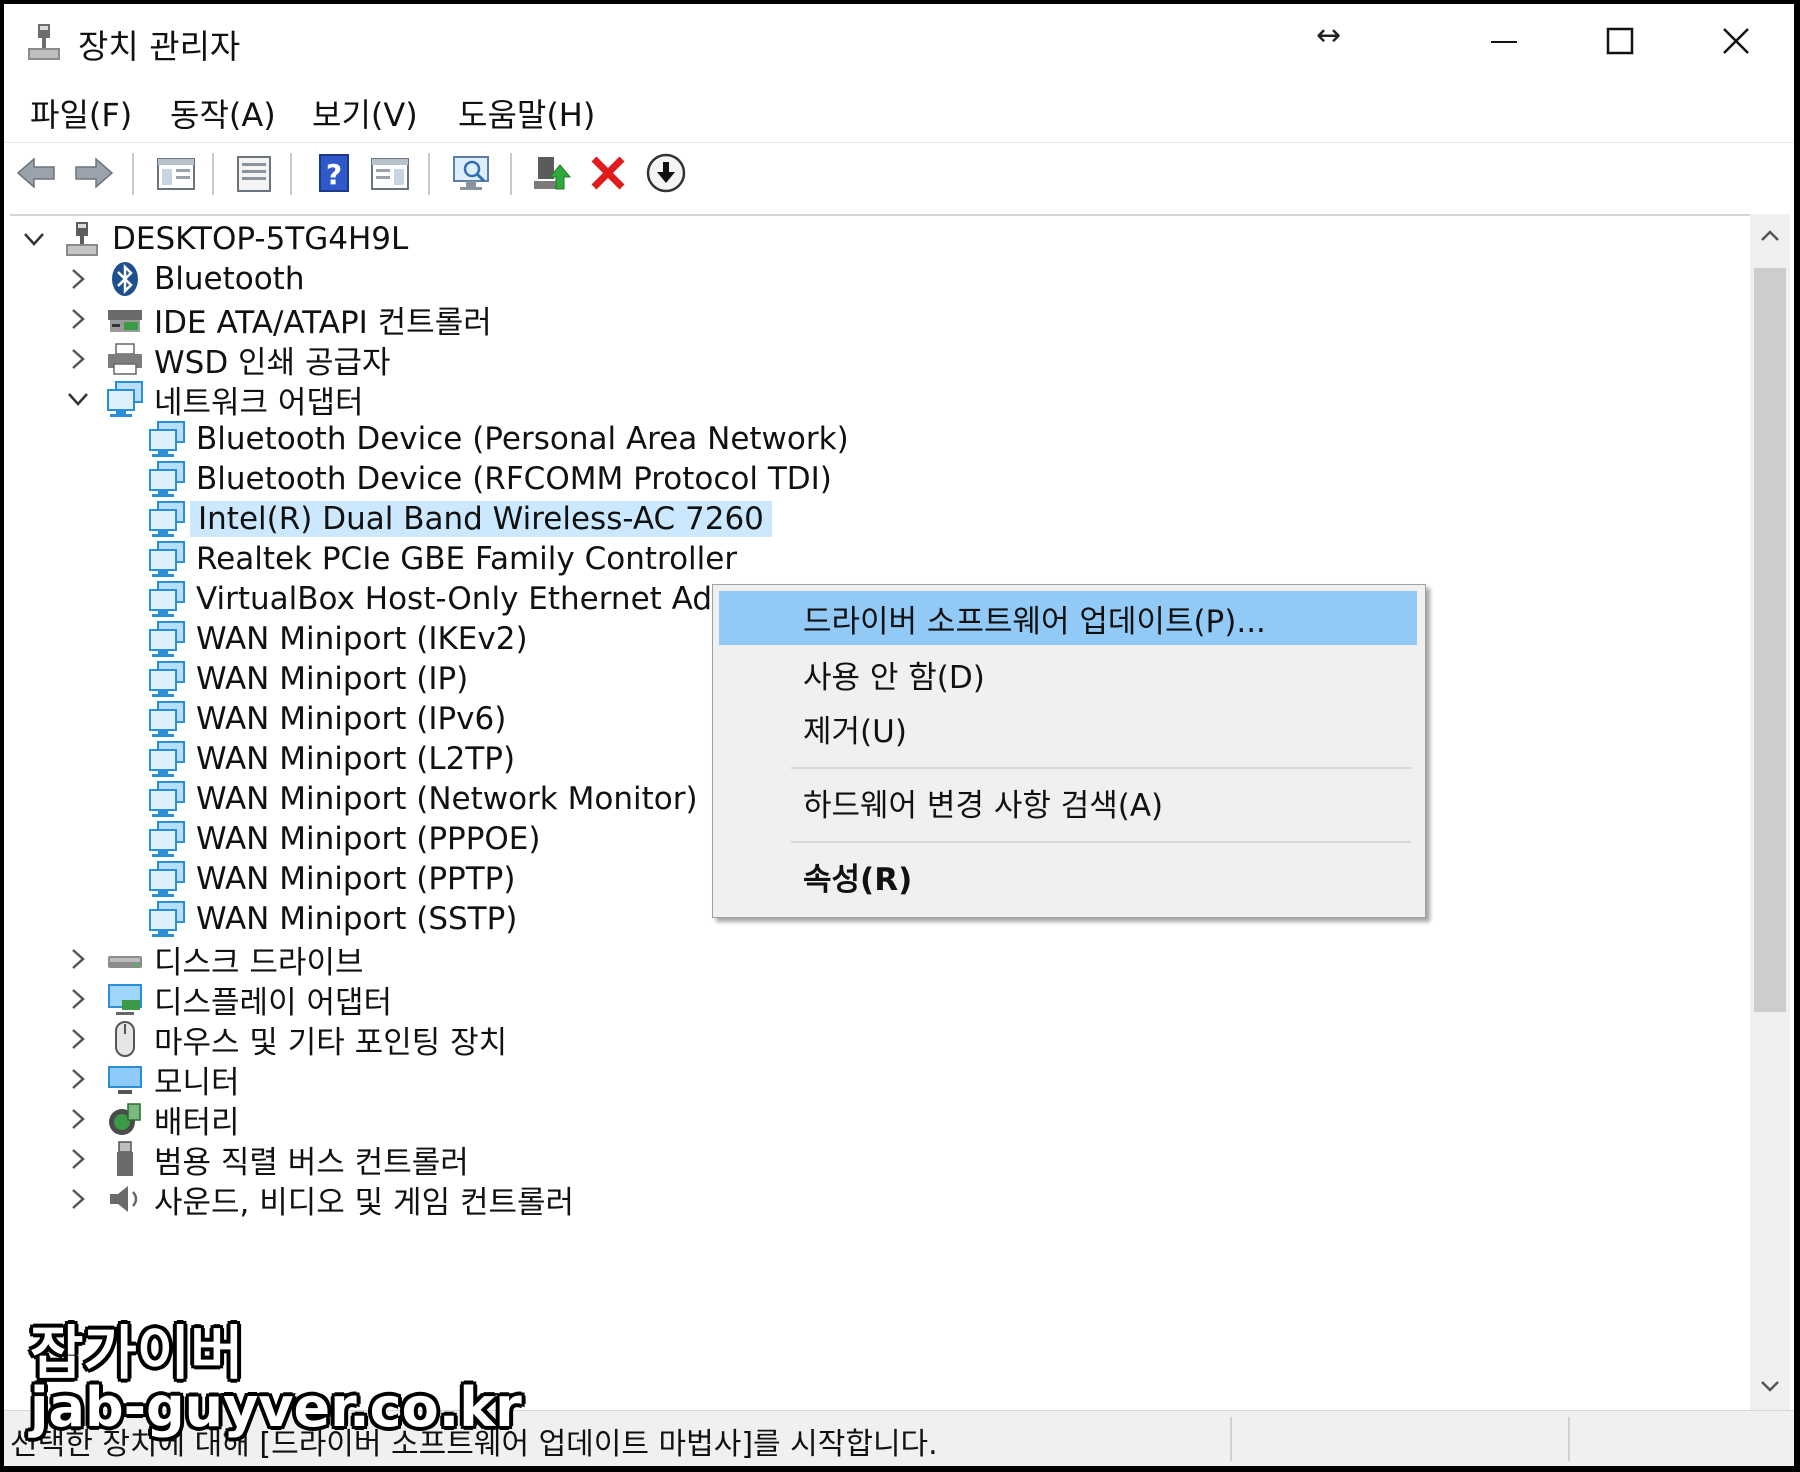 The image size is (1800, 1472). I want to click on tree-category-sound: 사운드, 비디오 및 게임 컨트롤러, so click(320, 1199).